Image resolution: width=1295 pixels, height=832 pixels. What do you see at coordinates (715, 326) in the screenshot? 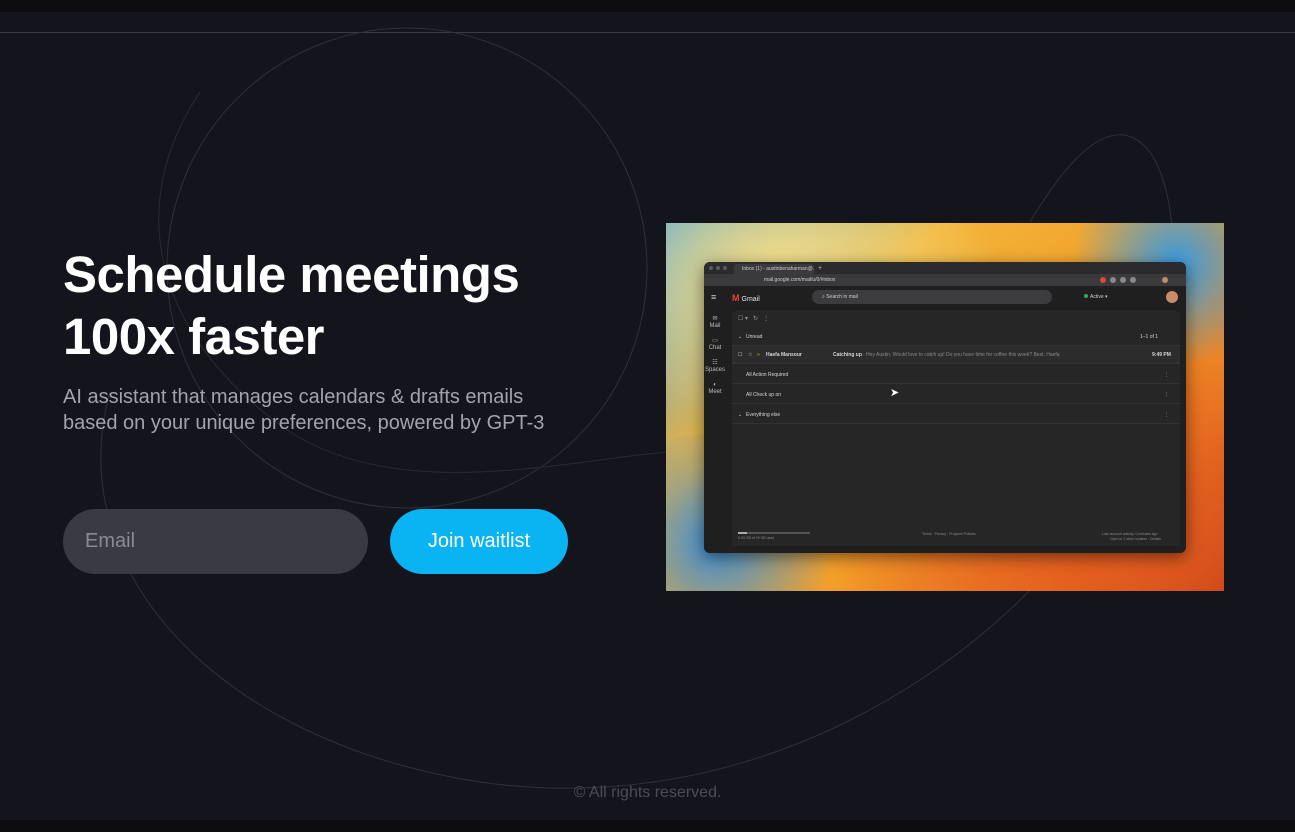
I see `sidebar-label: Mail` at bounding box center [715, 326].